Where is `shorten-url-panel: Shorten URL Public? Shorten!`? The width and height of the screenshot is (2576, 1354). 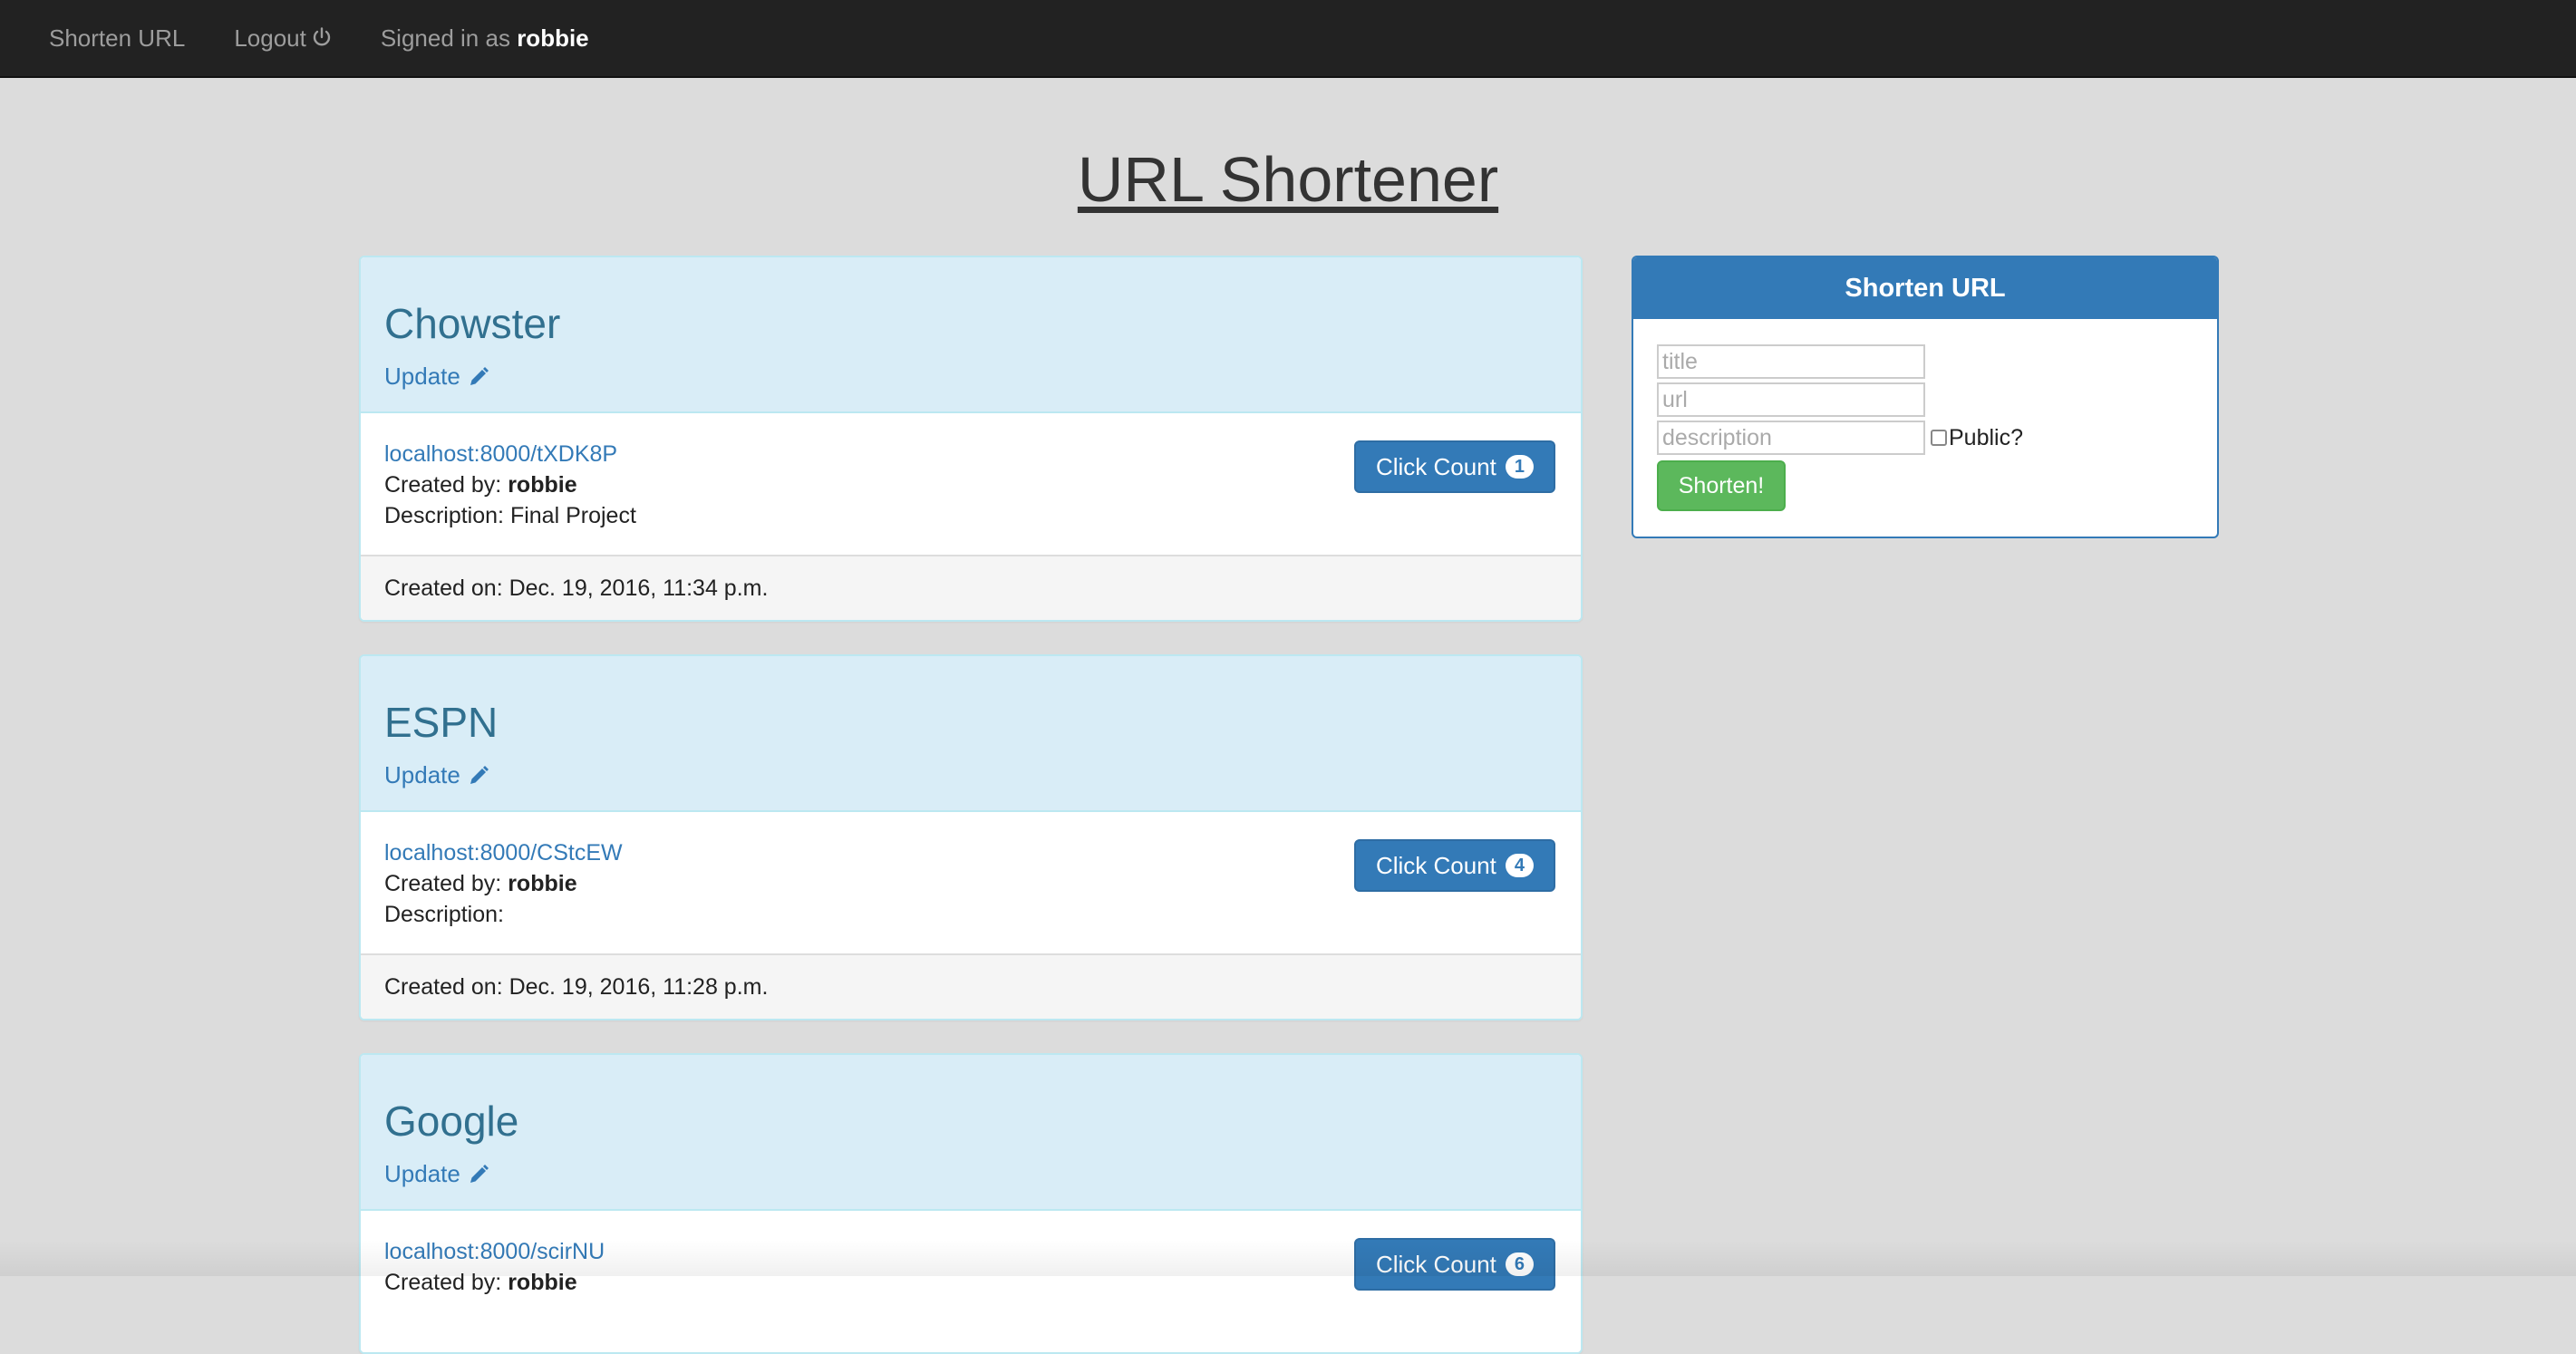
shorten-url-panel: Shorten URL Public? Shorten! is located at coordinates (1925, 397).